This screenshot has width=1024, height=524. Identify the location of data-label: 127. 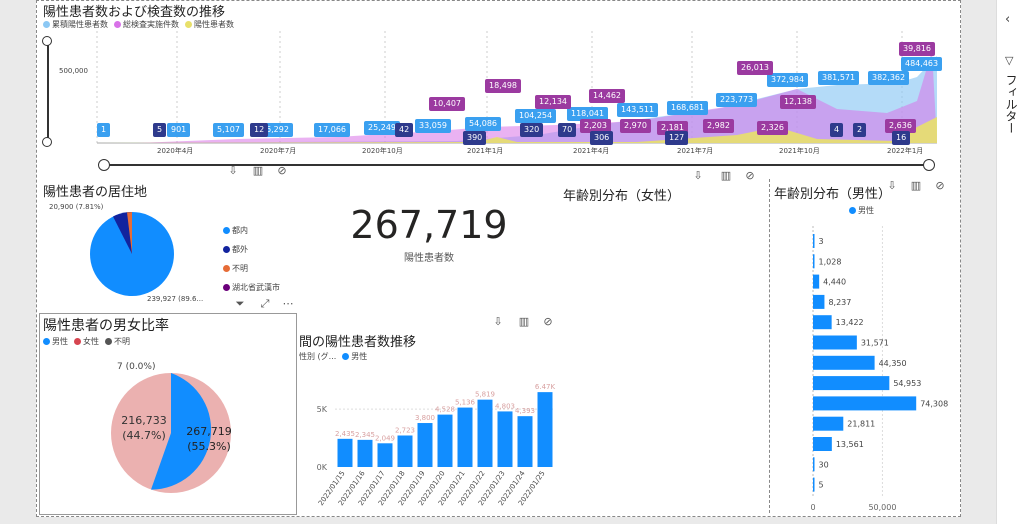
(677, 138).